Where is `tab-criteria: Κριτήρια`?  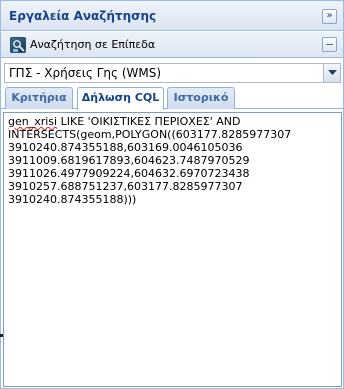 tab-criteria: Κριτήρια is located at coordinates (39, 98).